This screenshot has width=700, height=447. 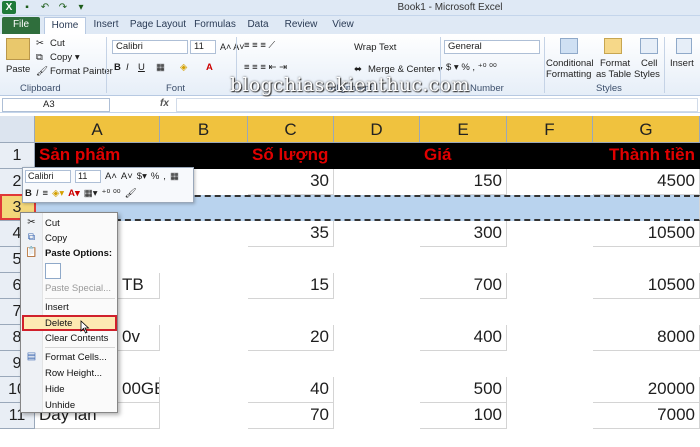 What do you see at coordinates (471, 68) in the screenshot?
I see `number-format-icons: $ ▾ % , ⁺⁰ ⁰⁰` at bounding box center [471, 68].